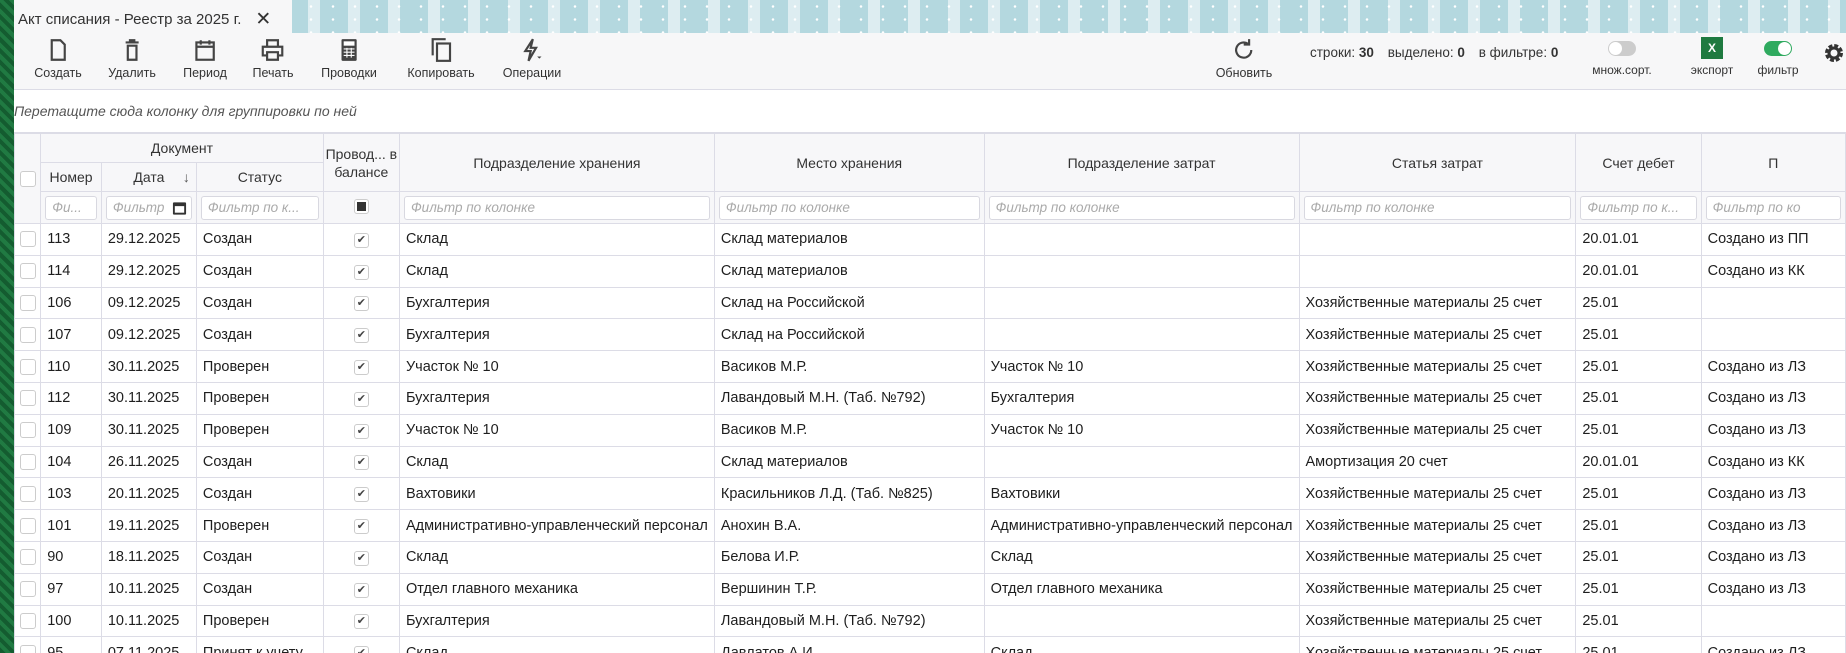 Image resolution: width=1846 pixels, height=653 pixels. What do you see at coordinates (1141, 162) in the screenshot?
I see `header-cost-division: Подразделение затрат` at bounding box center [1141, 162].